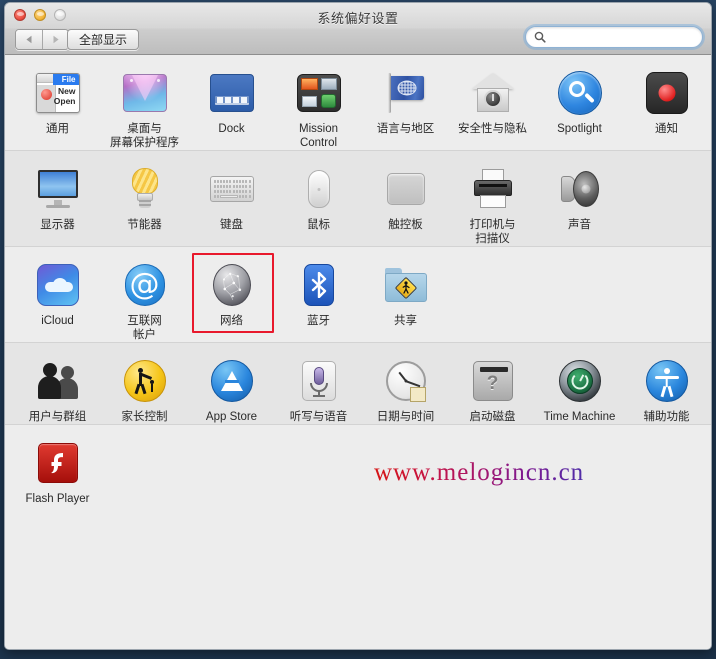 This screenshot has width=716, height=659. I want to click on chevron-left-icon, so click(28, 39).